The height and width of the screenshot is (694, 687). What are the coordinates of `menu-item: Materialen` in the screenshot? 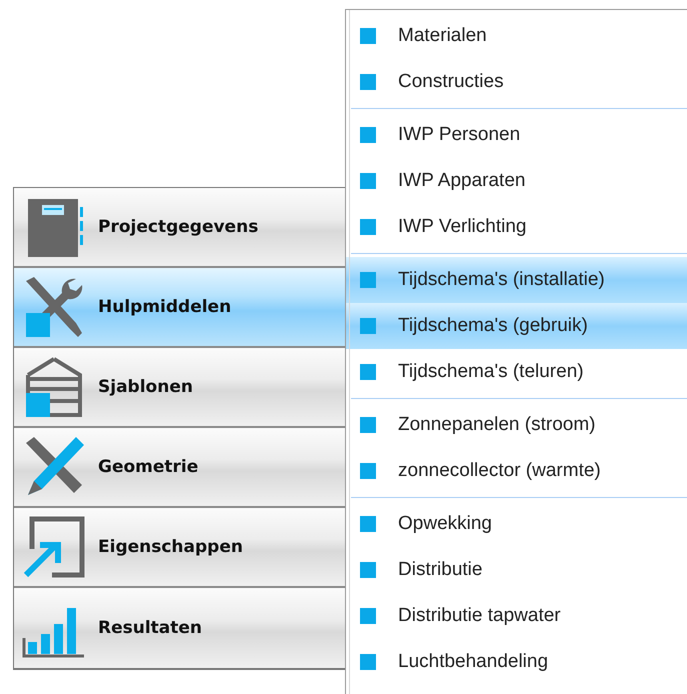 It's located at (516, 36).